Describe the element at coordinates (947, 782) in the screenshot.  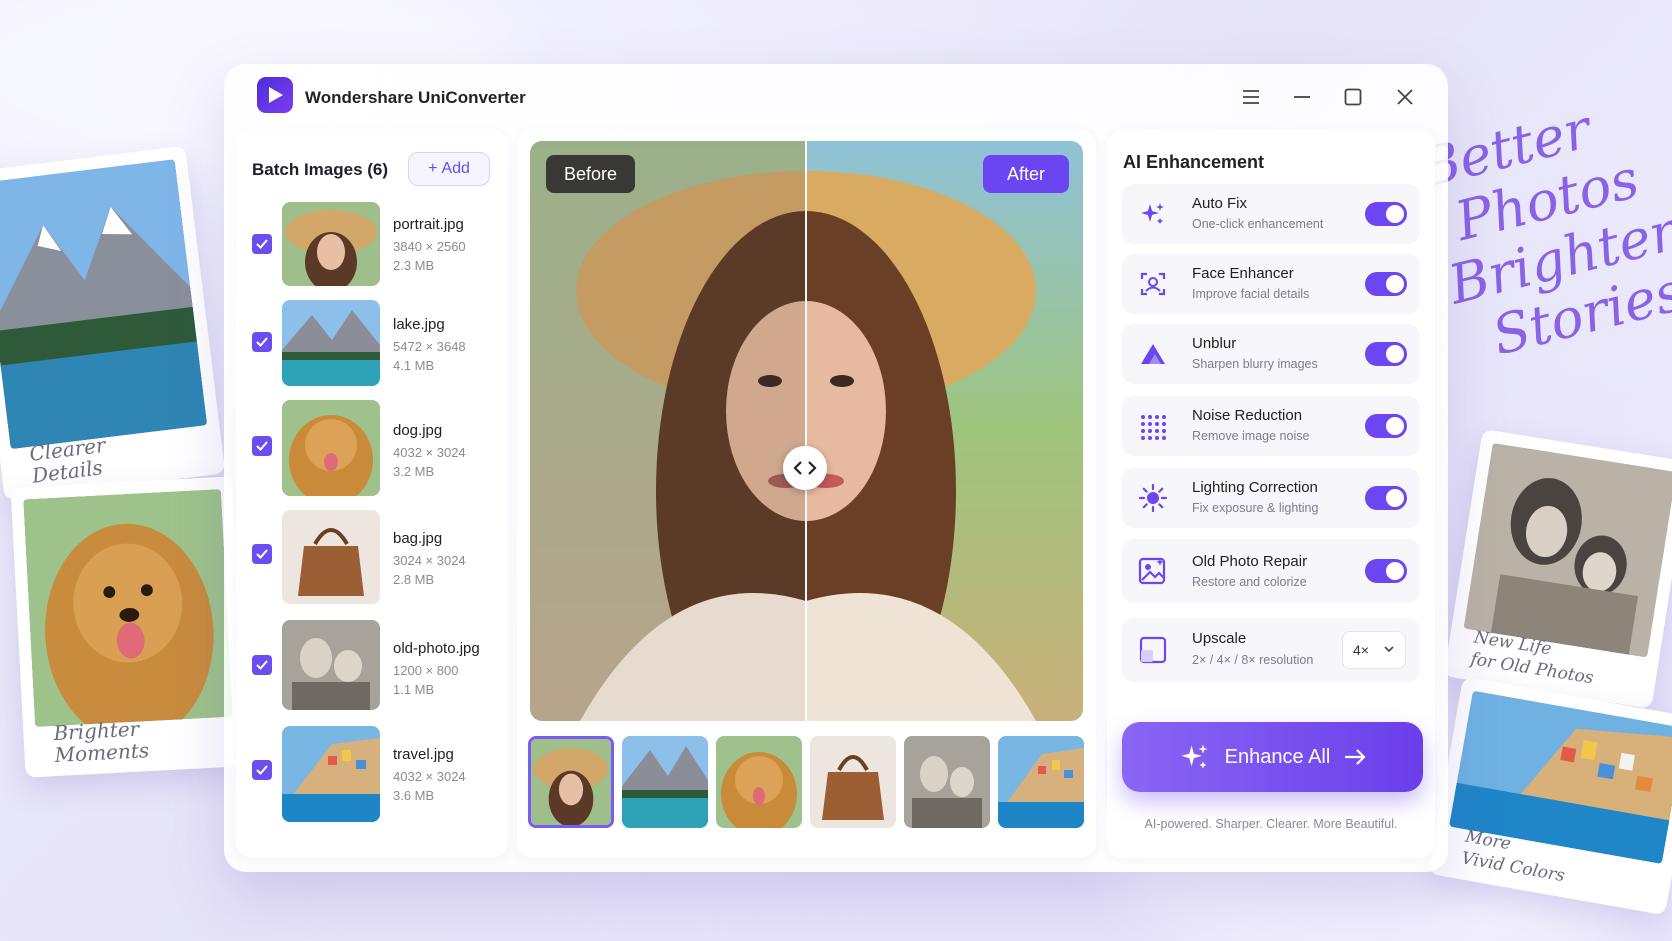
I see `strip-thumbnail-old-photo` at that location.